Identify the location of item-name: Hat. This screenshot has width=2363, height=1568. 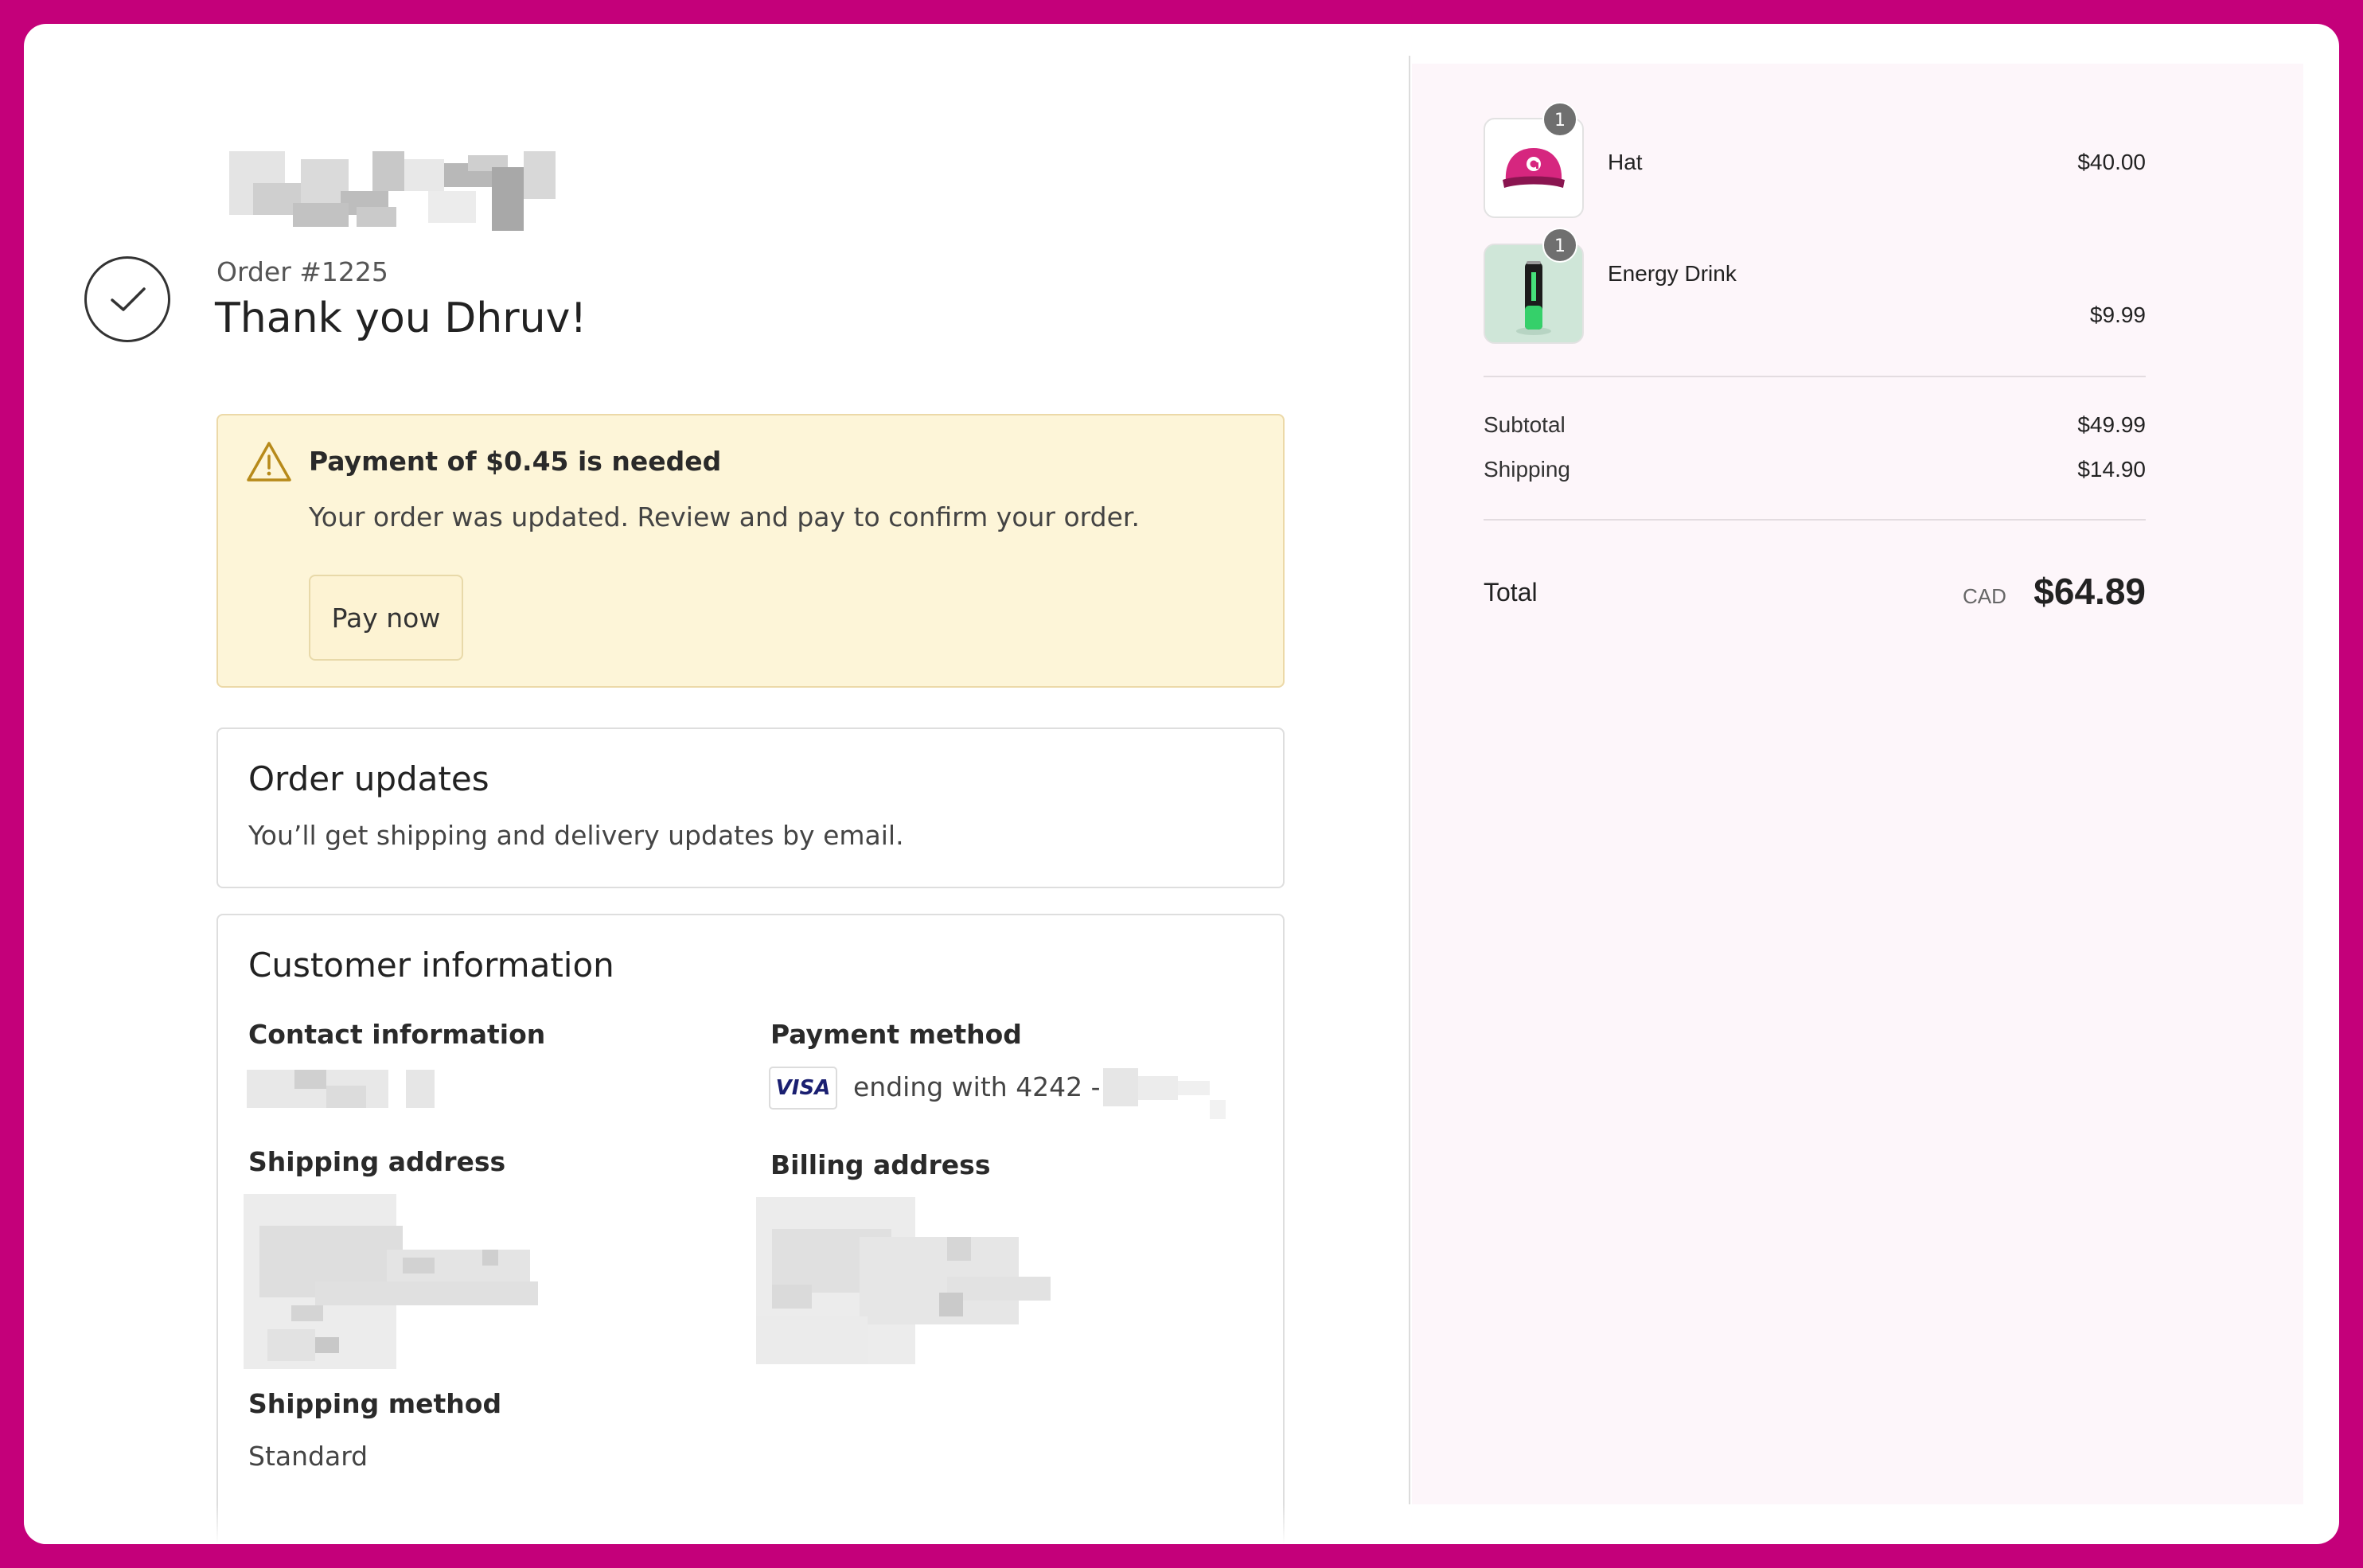
(1626, 162).